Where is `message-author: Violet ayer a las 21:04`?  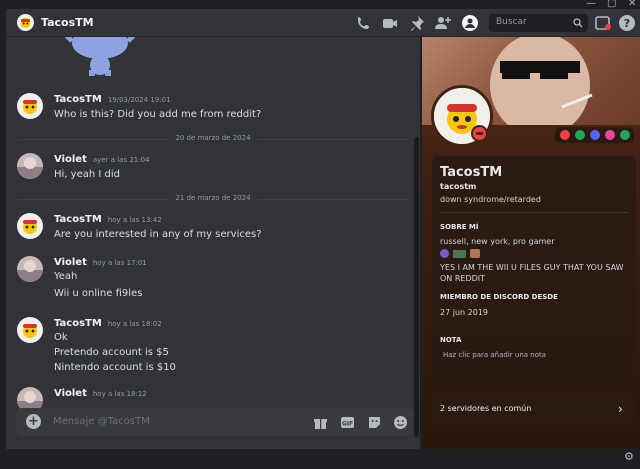
message-author: Violet ayer a las 21:04 is located at coordinates (102, 159).